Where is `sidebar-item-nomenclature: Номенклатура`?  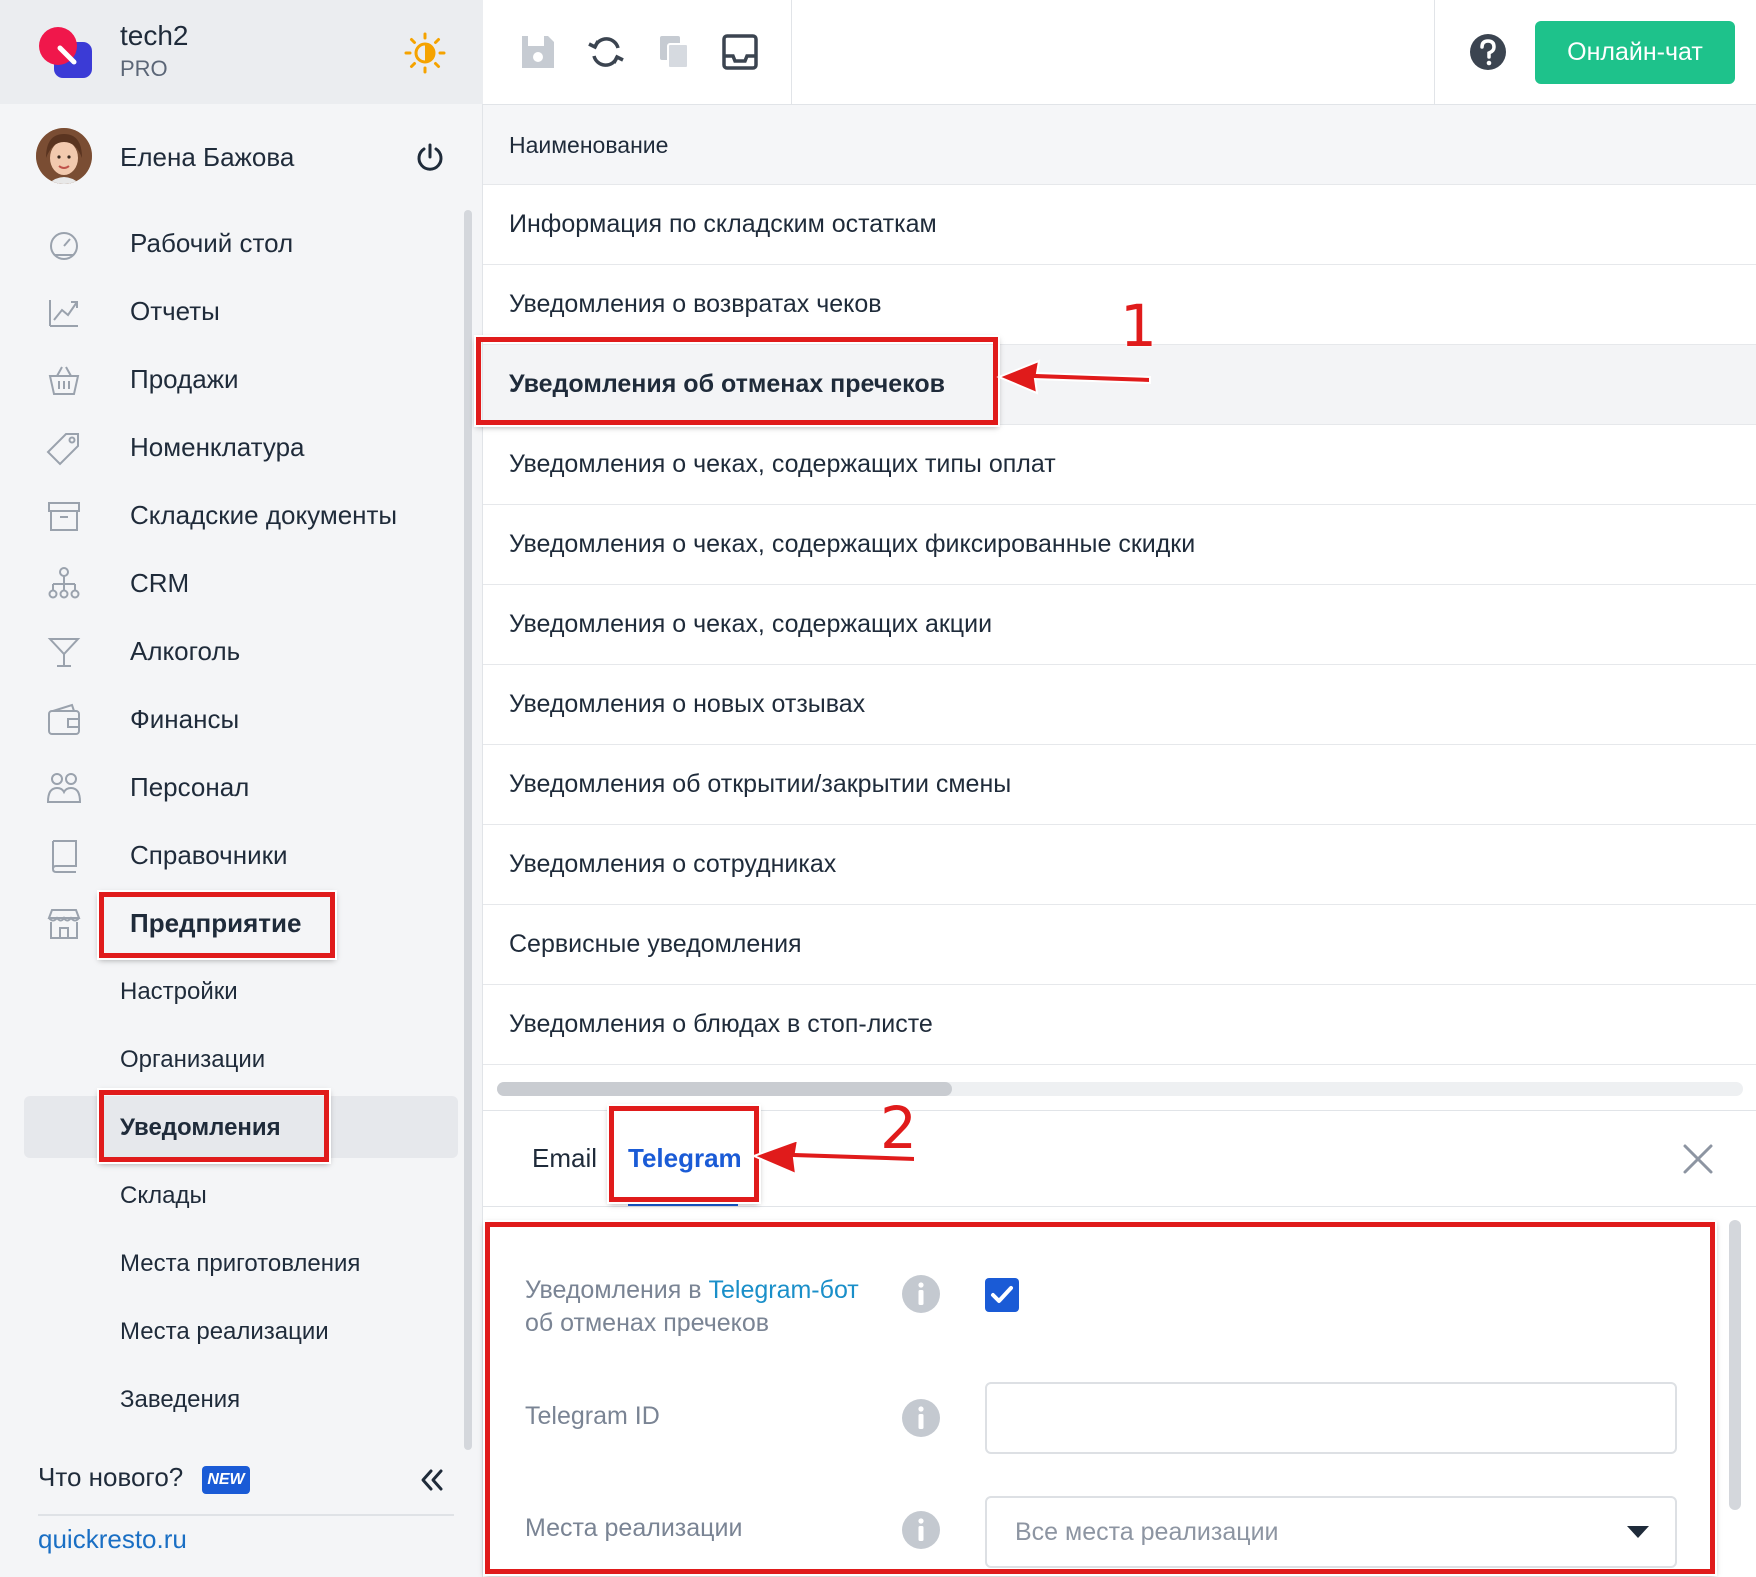
sidebar-item-nomenclature: Номенклатура is located at coordinates (230, 447).